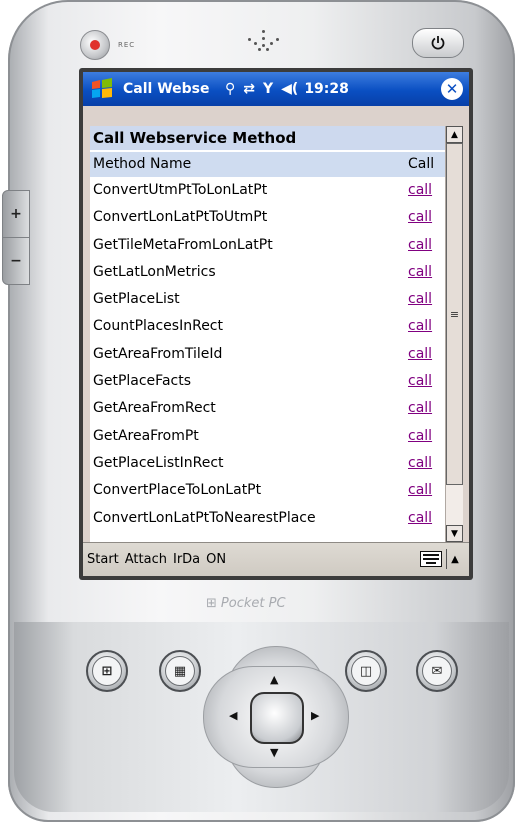 This screenshot has height=822, width=523. Describe the element at coordinates (166, 89) in the screenshot. I see `window-title: Call Webse` at that location.